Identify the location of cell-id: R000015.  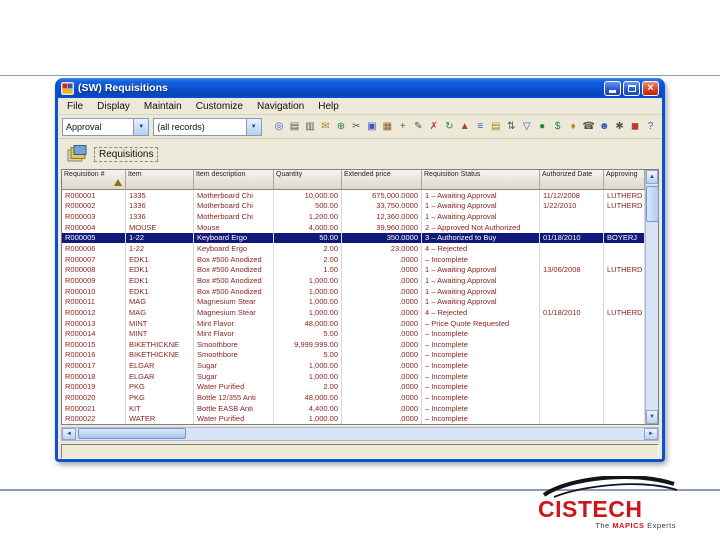
(94, 344).